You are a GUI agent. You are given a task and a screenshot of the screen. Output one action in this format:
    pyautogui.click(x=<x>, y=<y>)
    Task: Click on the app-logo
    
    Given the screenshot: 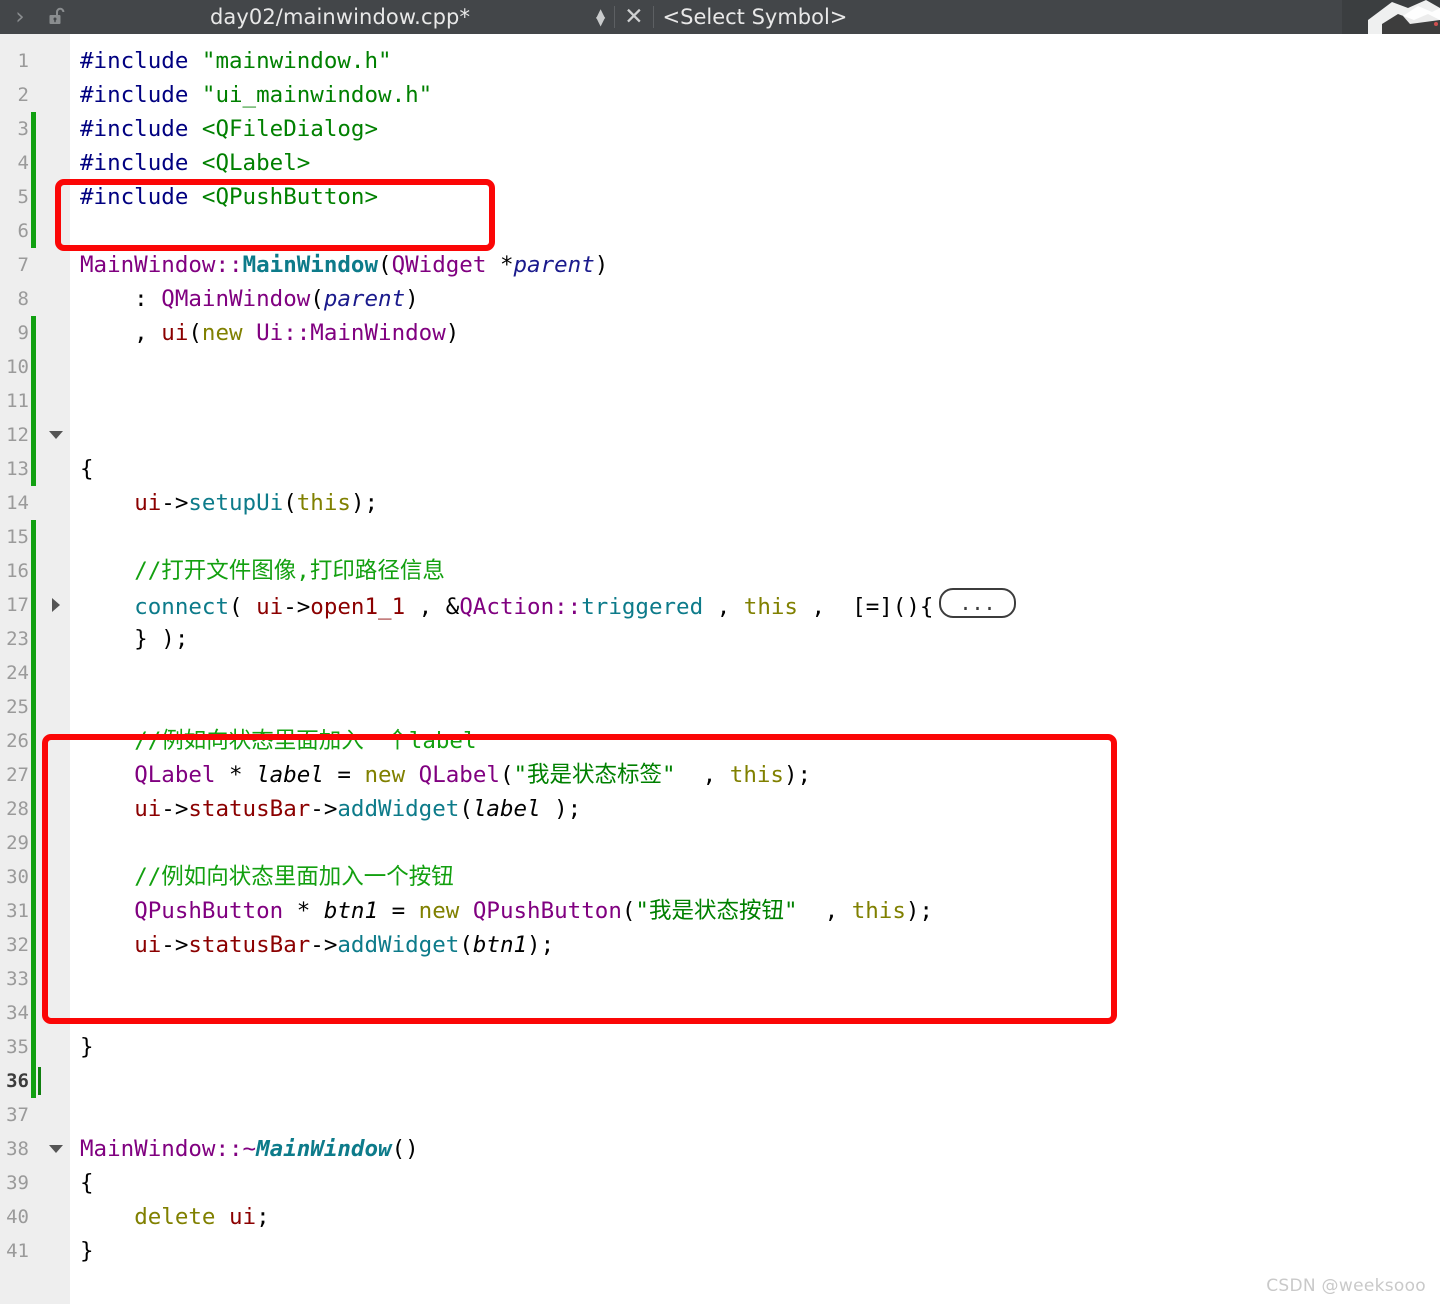 What is the action you would take?
    pyautogui.click(x=1391, y=17)
    